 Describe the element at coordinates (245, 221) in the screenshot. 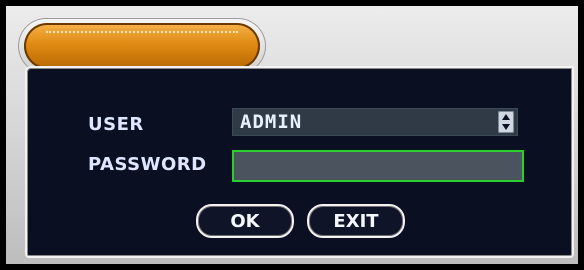

I see `ok-button: OK` at that location.